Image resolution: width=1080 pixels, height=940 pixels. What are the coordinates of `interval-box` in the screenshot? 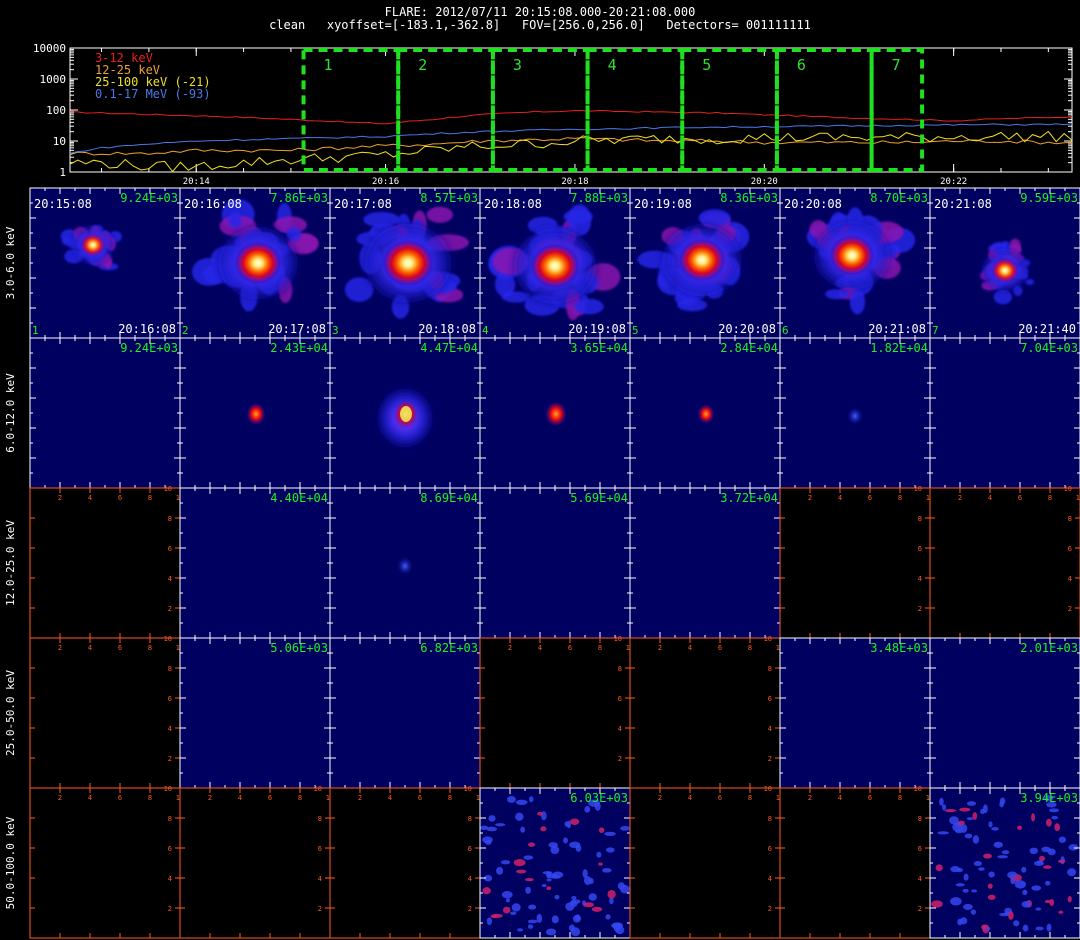 It's located at (635, 110).